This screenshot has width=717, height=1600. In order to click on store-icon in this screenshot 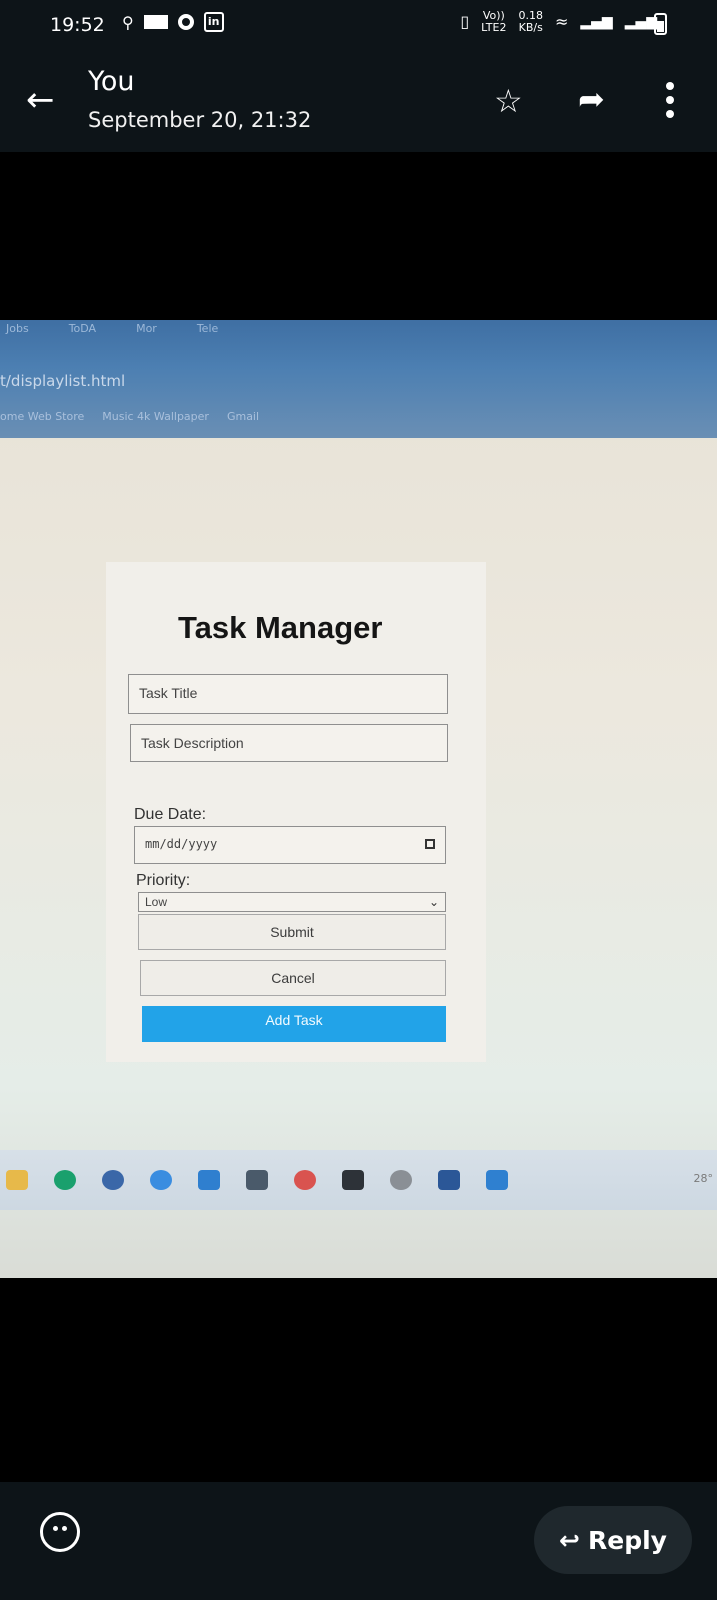, I will do `click(497, 1180)`.